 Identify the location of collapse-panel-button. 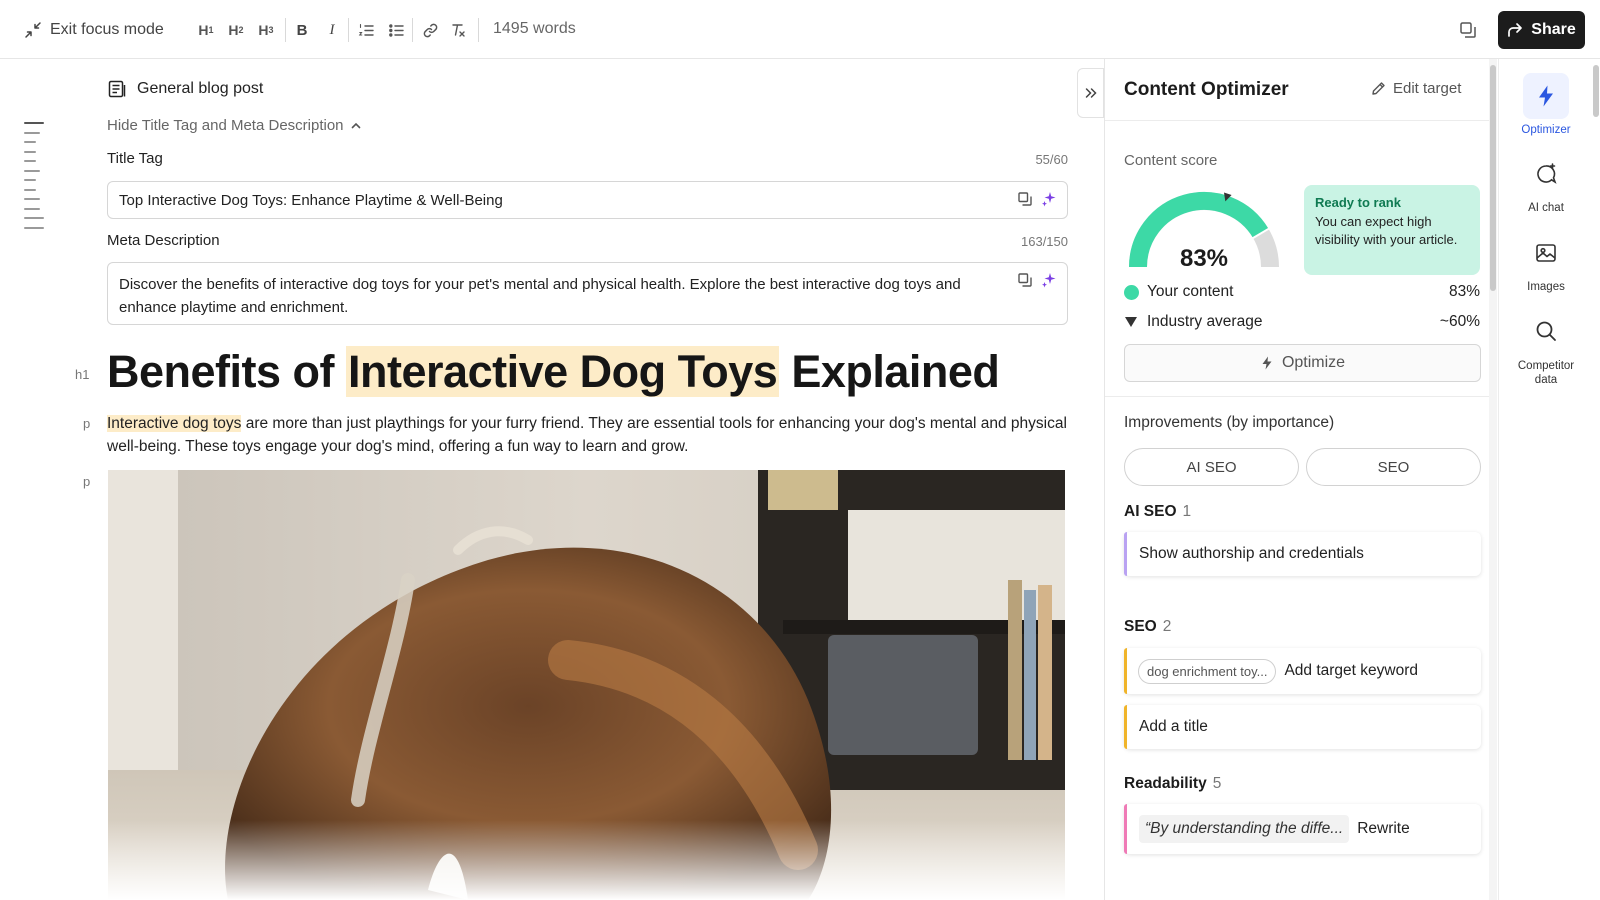
(1090, 93).